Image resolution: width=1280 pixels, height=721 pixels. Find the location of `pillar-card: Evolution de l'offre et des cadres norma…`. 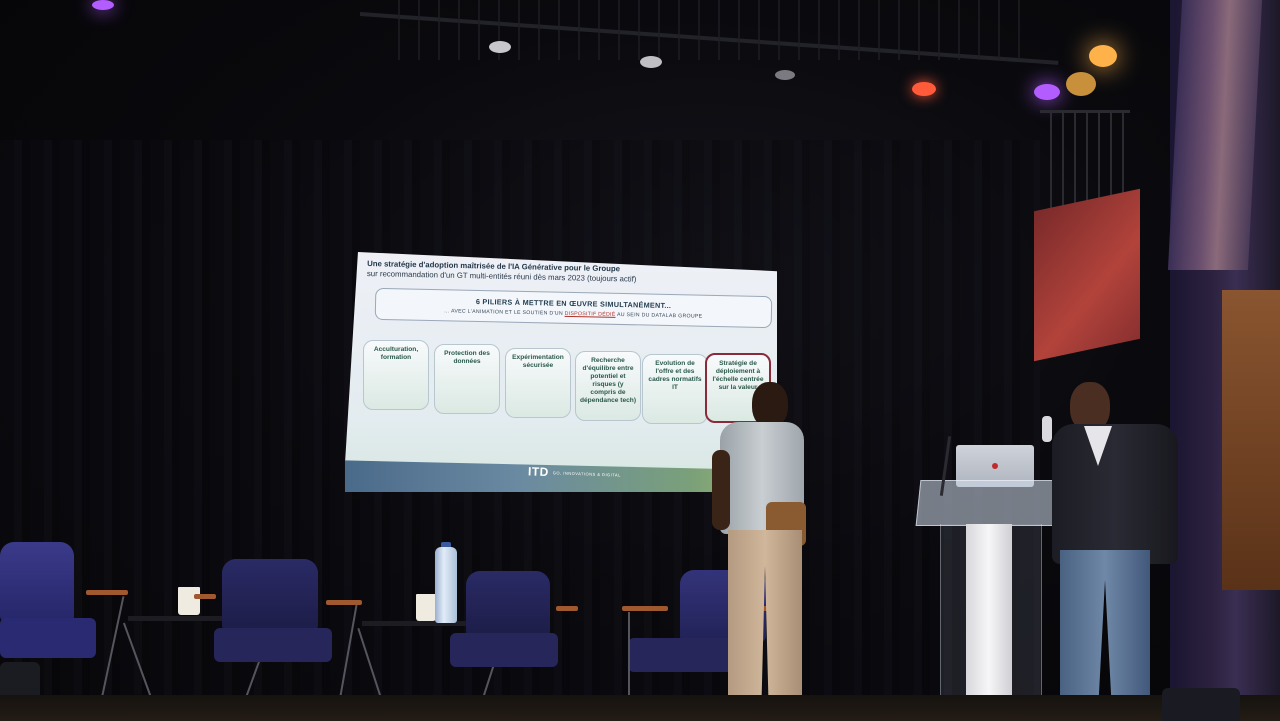

pillar-card: Evolution de l'offre et des cadres norma… is located at coordinates (675, 389).